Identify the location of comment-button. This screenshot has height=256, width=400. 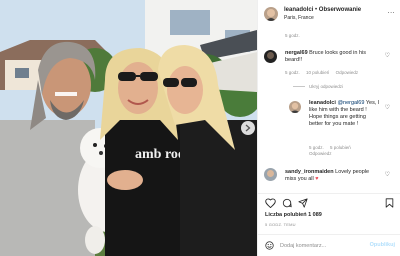
(287, 203).